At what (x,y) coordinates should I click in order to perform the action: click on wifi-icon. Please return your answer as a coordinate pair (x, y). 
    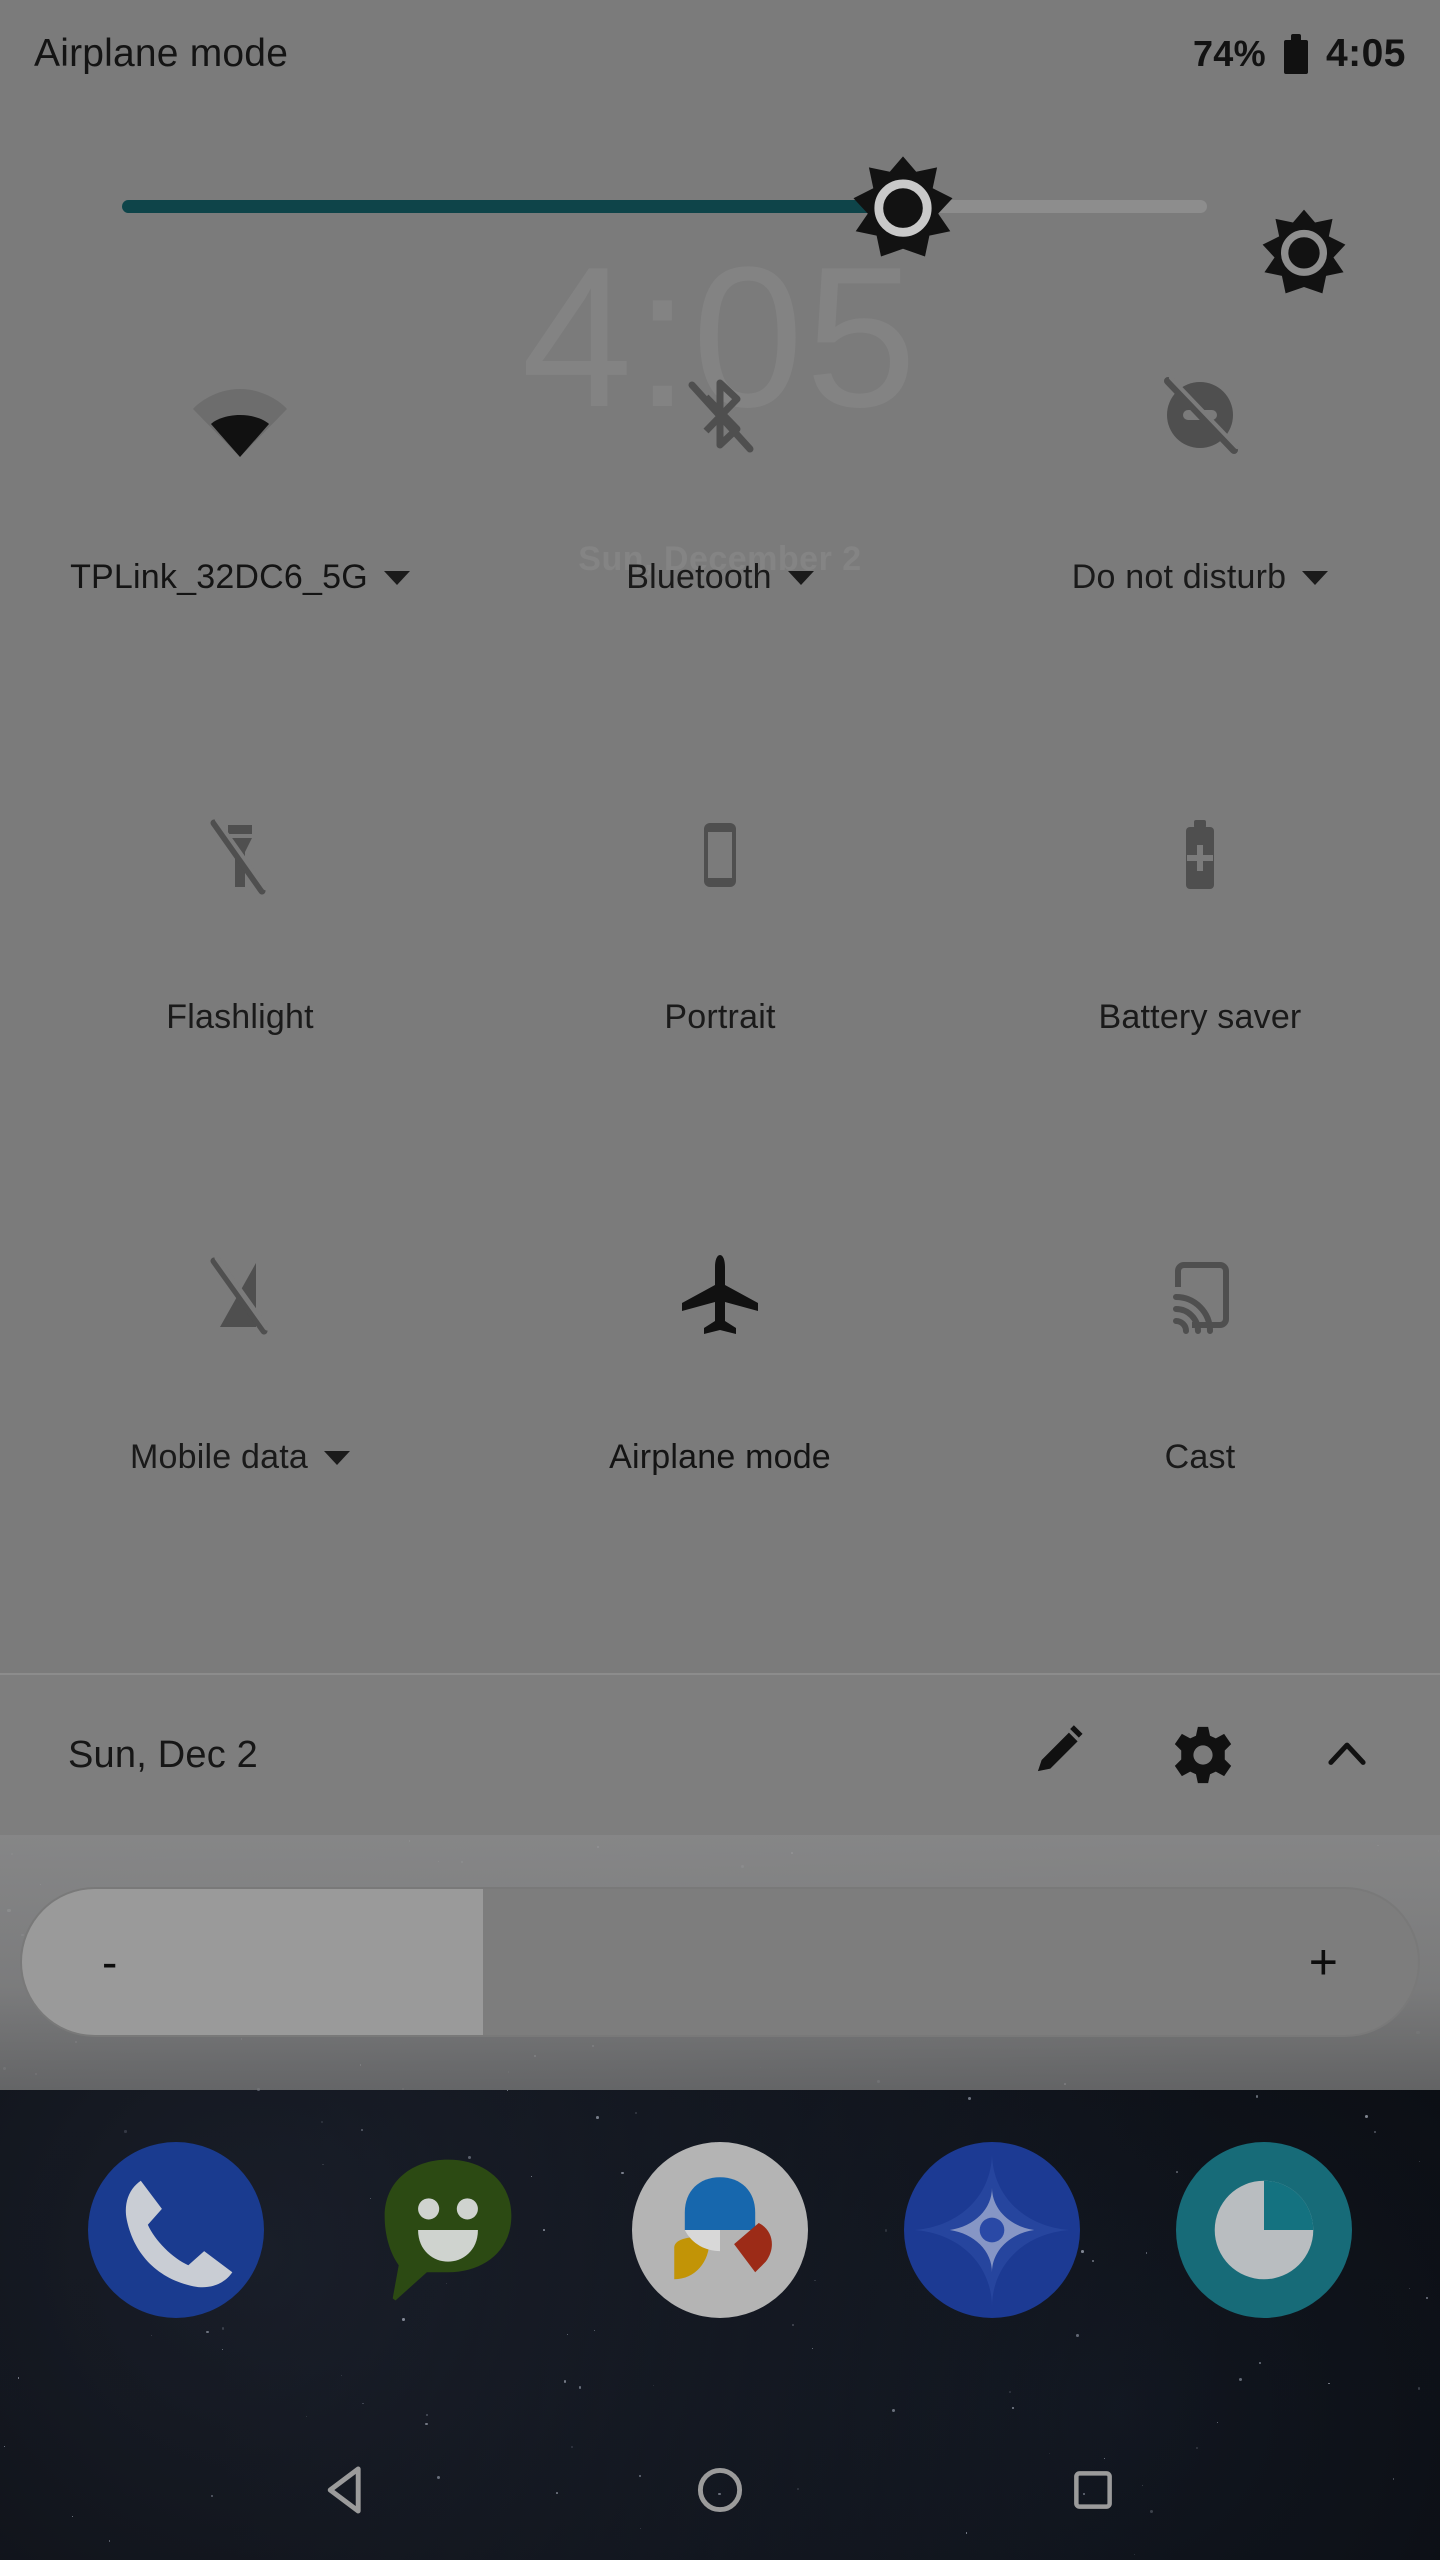
    Looking at the image, I should click on (240, 415).